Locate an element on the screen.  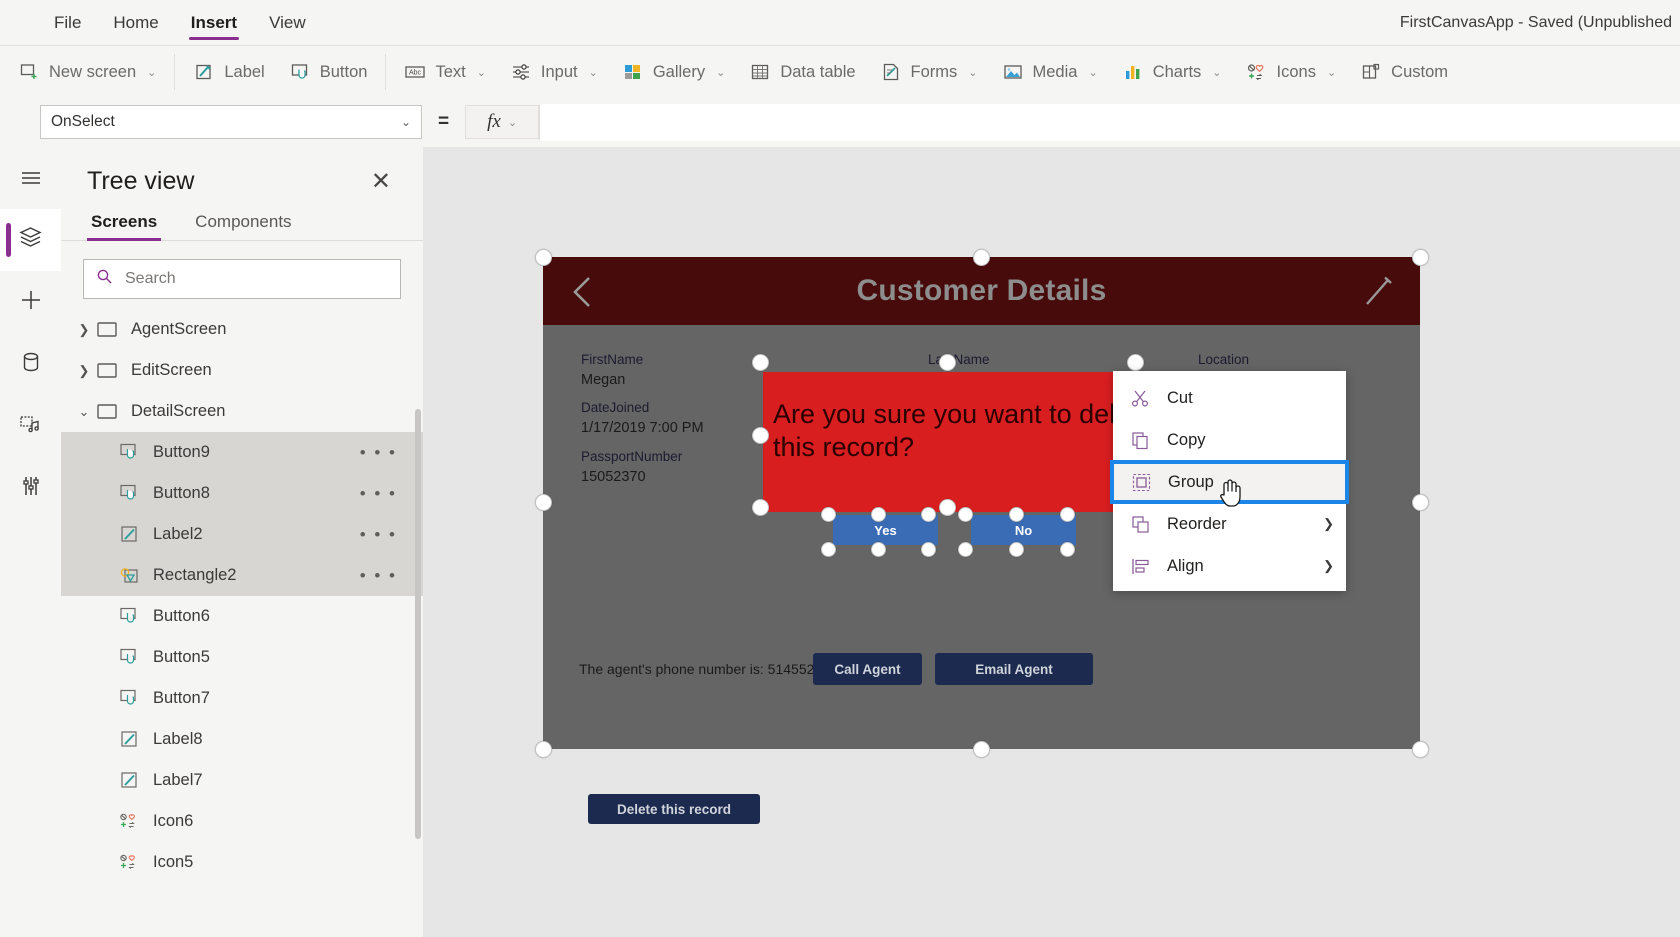
tree-node-agentscreen: ❯ AgentScreen is located at coordinates (242, 329).